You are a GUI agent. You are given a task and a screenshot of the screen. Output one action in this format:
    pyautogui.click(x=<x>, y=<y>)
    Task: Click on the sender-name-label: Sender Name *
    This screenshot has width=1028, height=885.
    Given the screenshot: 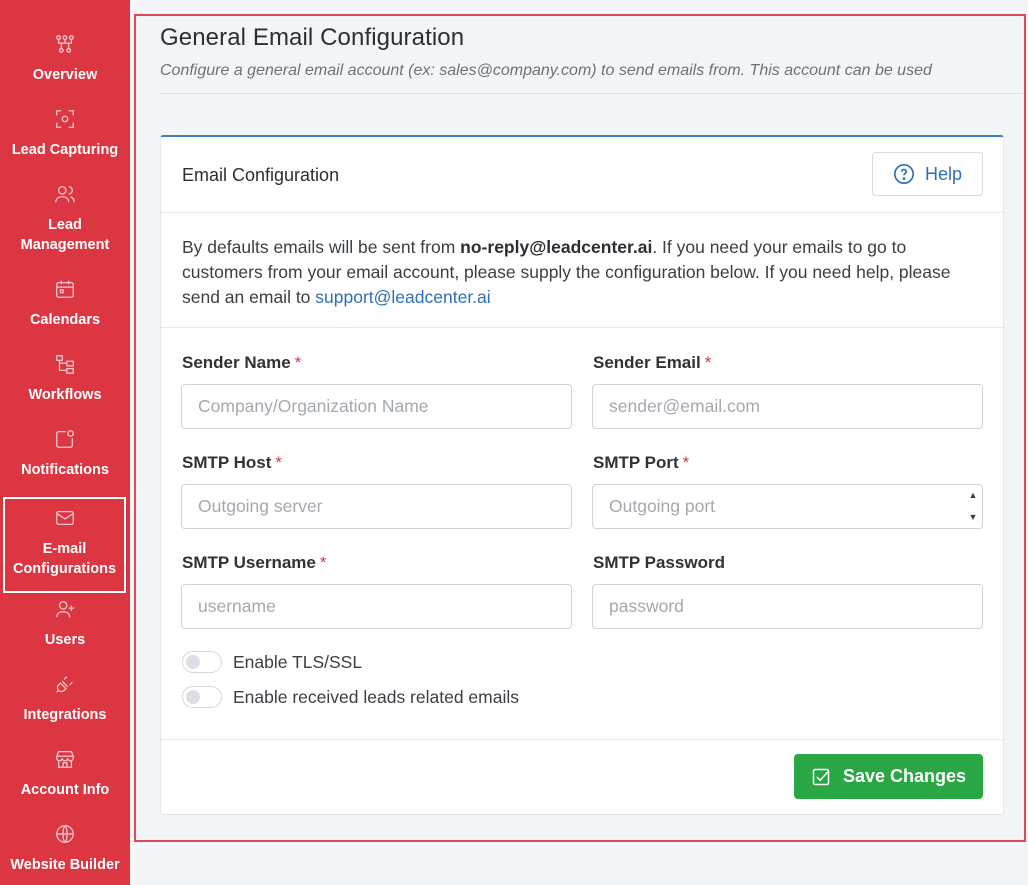 What is the action you would take?
    pyautogui.click(x=242, y=362)
    